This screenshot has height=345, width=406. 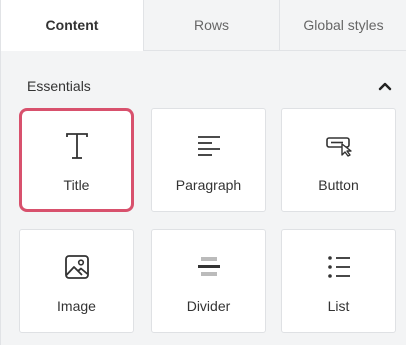 What do you see at coordinates (211, 86) in the screenshot?
I see `essentials-section-header: Essentials` at bounding box center [211, 86].